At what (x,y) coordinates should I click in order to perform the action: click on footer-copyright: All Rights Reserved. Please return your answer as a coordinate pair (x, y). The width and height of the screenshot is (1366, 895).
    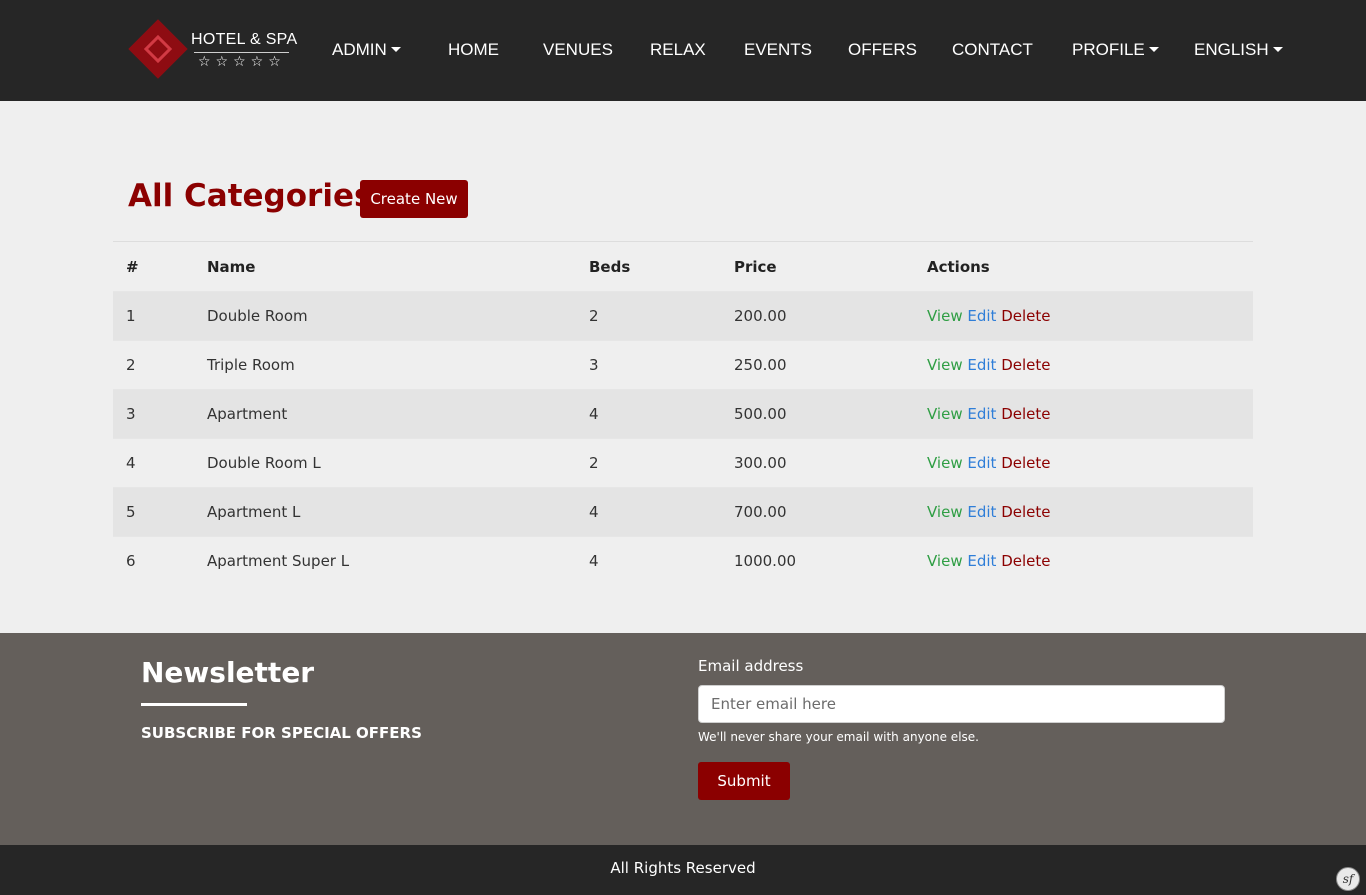
    Looking at the image, I should click on (683, 868).